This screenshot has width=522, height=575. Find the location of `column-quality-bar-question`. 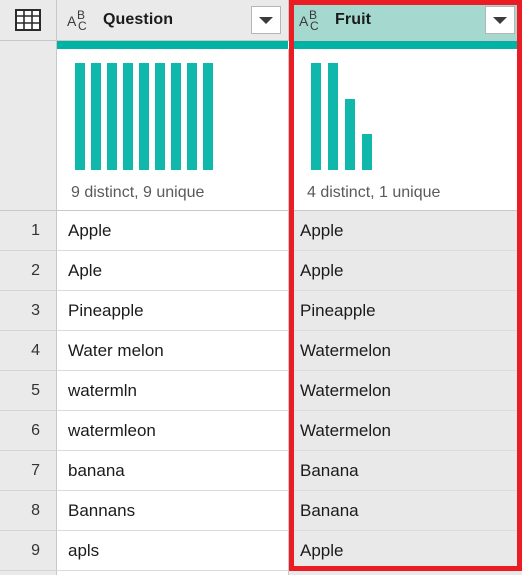

column-quality-bar-question is located at coordinates (173, 45).